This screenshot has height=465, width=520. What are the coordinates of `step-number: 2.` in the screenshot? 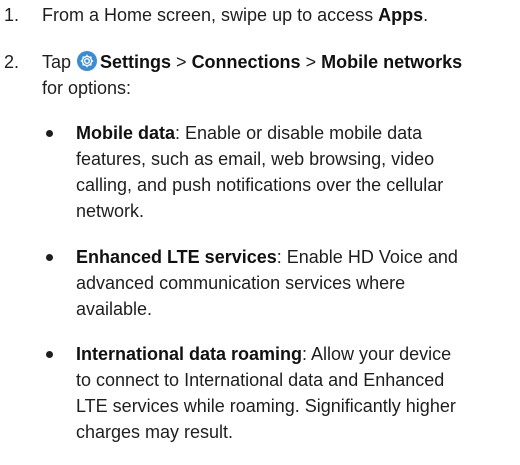 It's located at (12, 62).